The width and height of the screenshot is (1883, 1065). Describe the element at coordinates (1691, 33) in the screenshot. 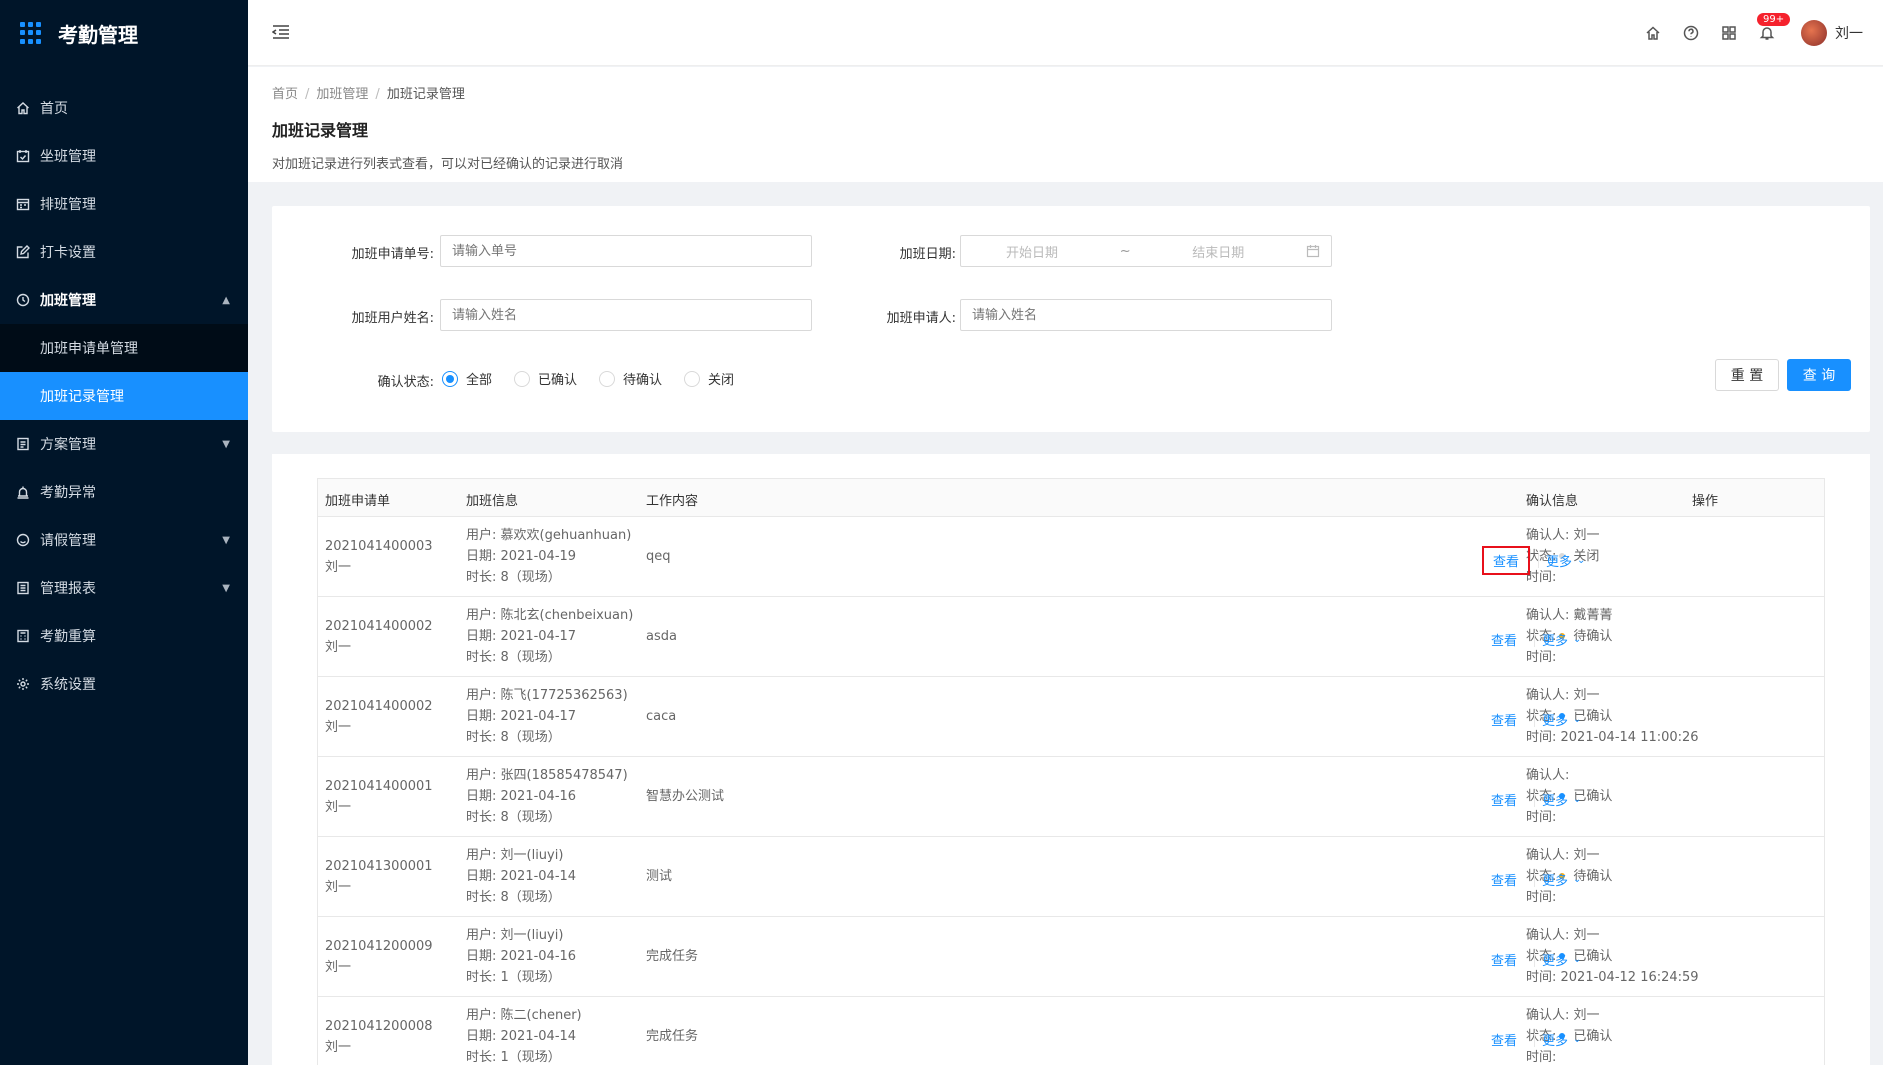

I see `help-icon` at that location.